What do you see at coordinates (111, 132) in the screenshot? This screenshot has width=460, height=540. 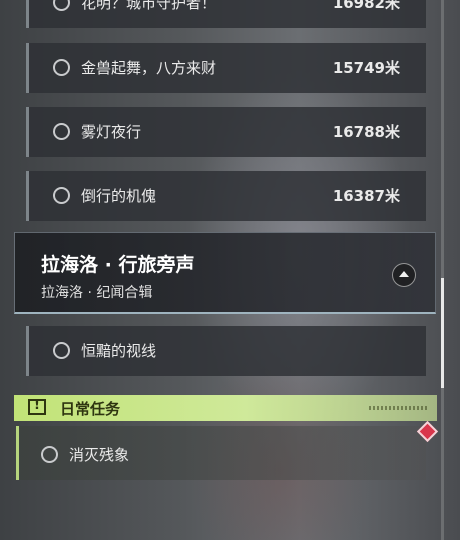 I see `quest-name: 雾灯夜行` at bounding box center [111, 132].